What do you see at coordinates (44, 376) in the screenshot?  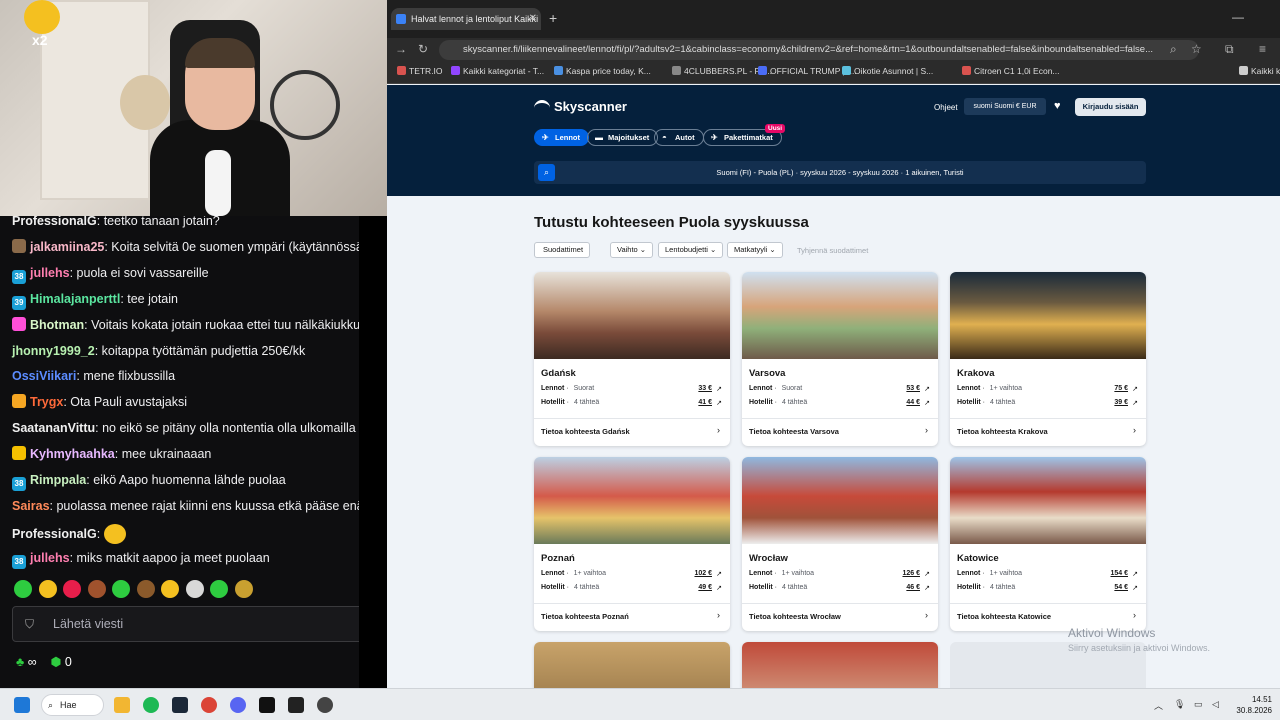 I see `chat-username: OssiViikari` at bounding box center [44, 376].